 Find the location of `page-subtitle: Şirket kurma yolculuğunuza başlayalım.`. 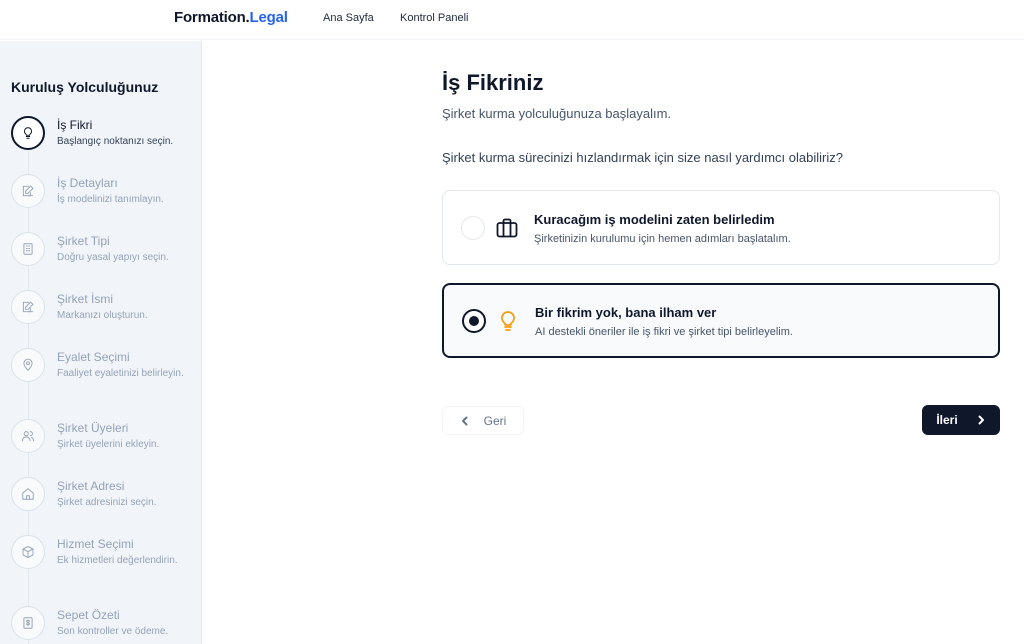

page-subtitle: Şirket kurma yolculuğunuza başlayalım. is located at coordinates (557, 113).